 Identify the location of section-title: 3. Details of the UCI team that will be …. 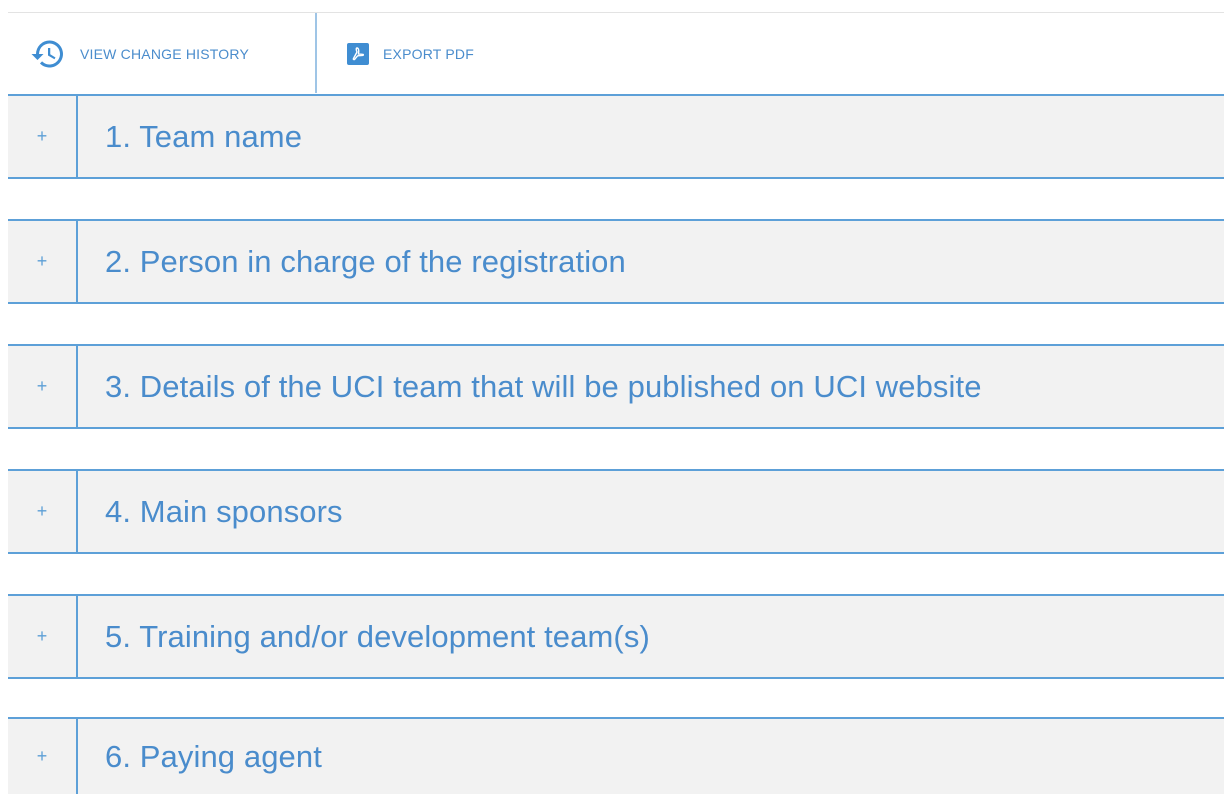
(543, 386).